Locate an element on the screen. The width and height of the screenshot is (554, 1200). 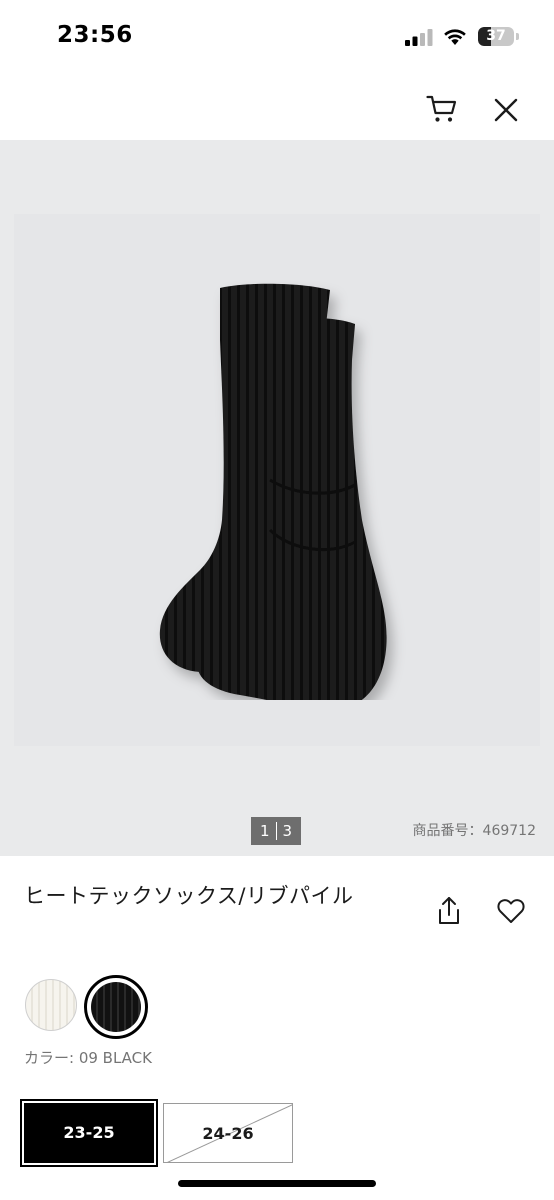
product-number: 商品番号：469712 is located at coordinates (474, 831).